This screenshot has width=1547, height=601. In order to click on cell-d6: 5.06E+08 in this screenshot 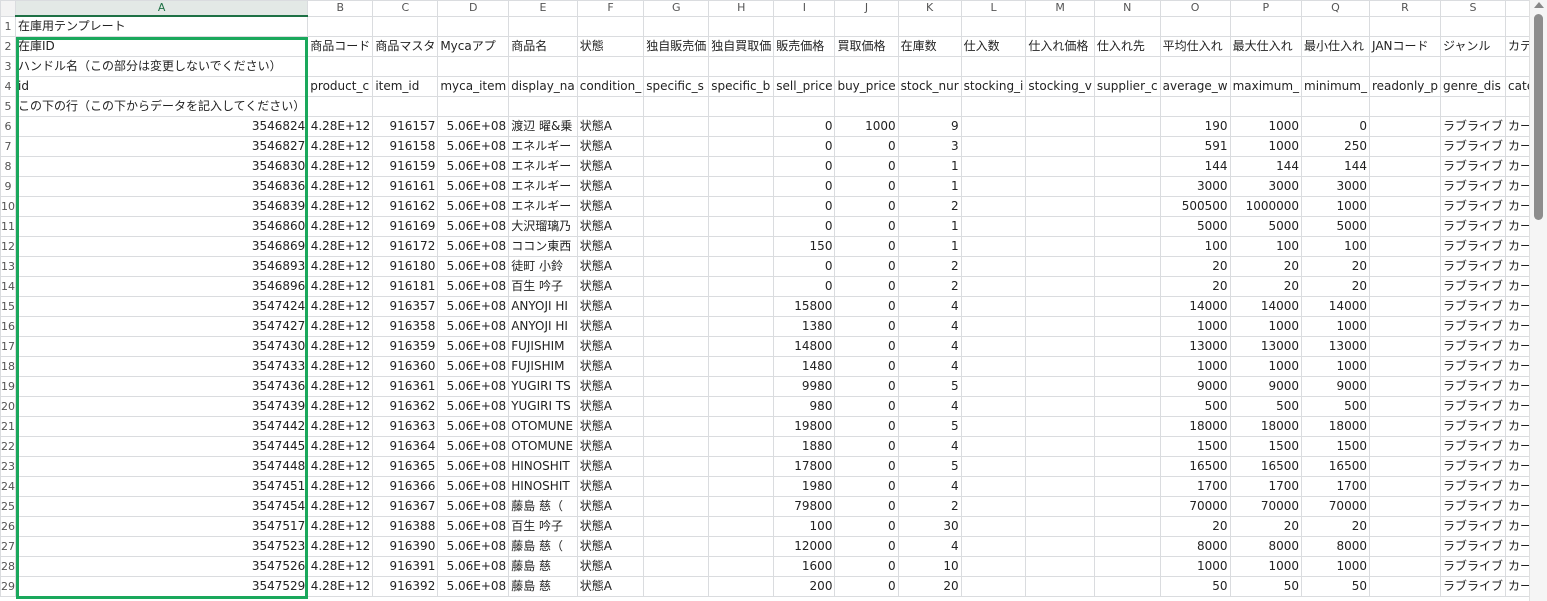, I will do `click(473, 126)`.